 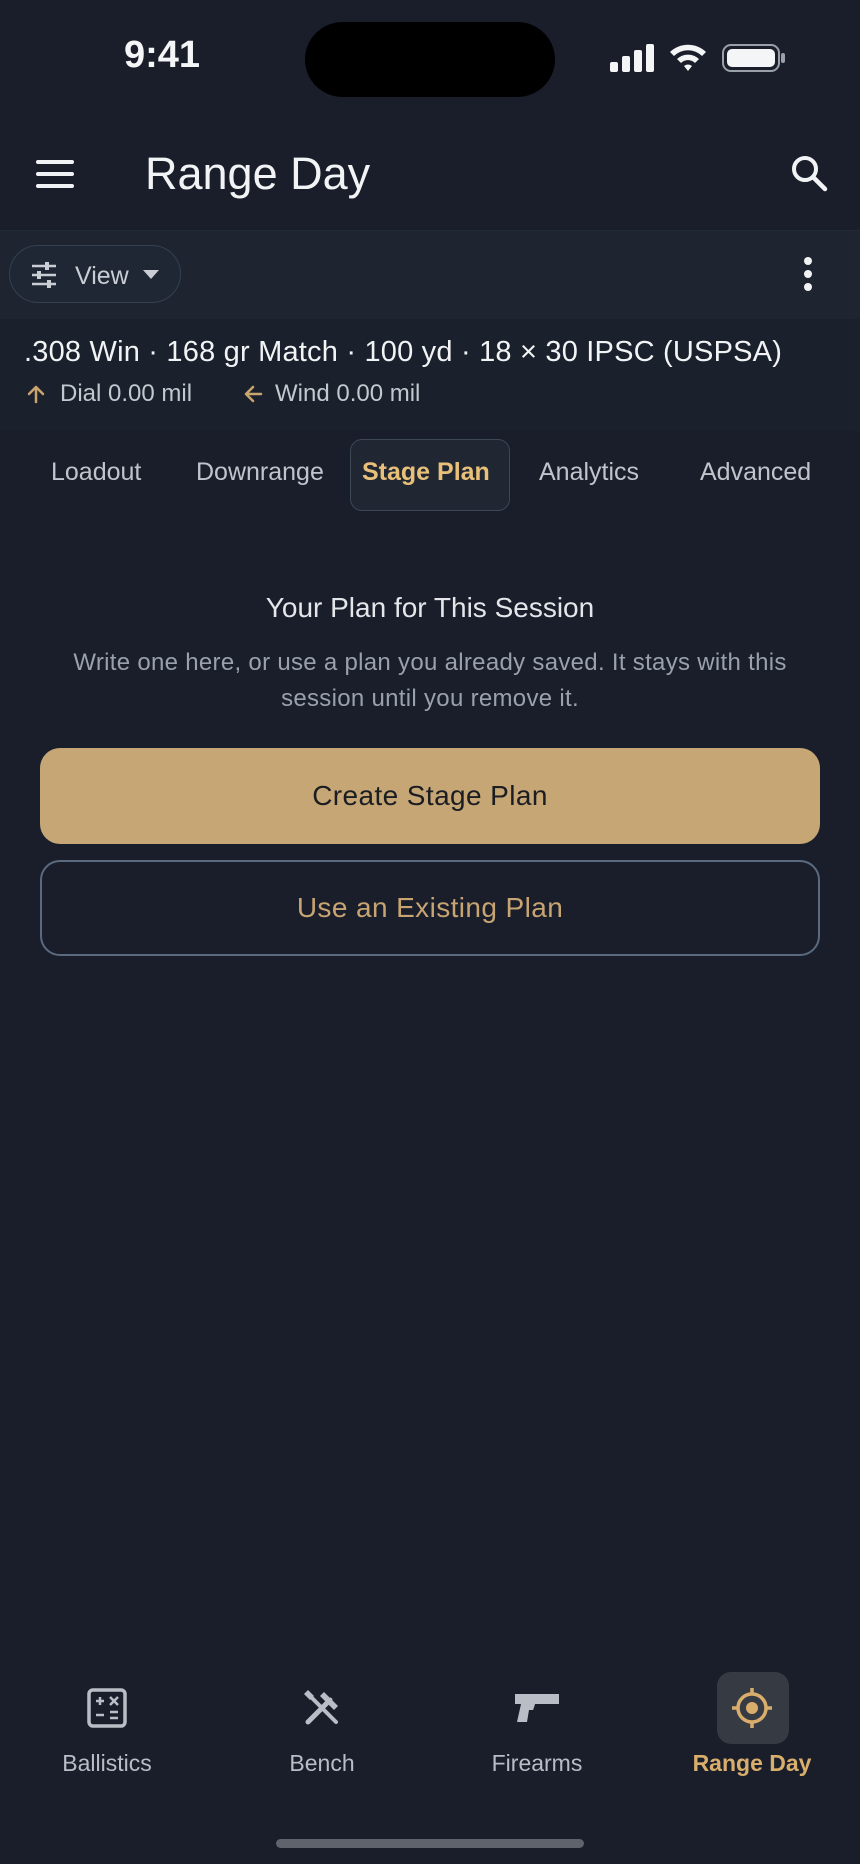 What do you see at coordinates (107, 1763) in the screenshot?
I see `nav-label-ballistics: Ballistics` at bounding box center [107, 1763].